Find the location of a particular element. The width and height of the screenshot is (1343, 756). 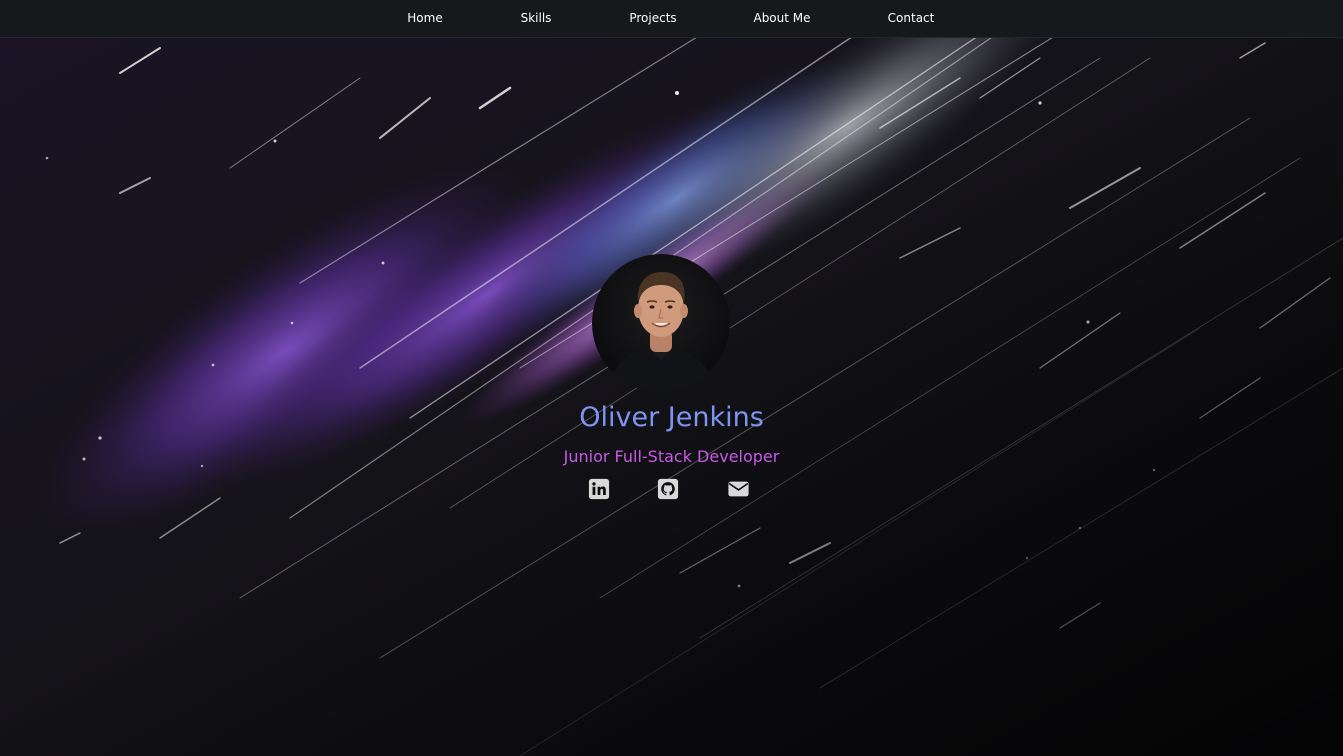

envelope-icon is located at coordinates (738, 489).